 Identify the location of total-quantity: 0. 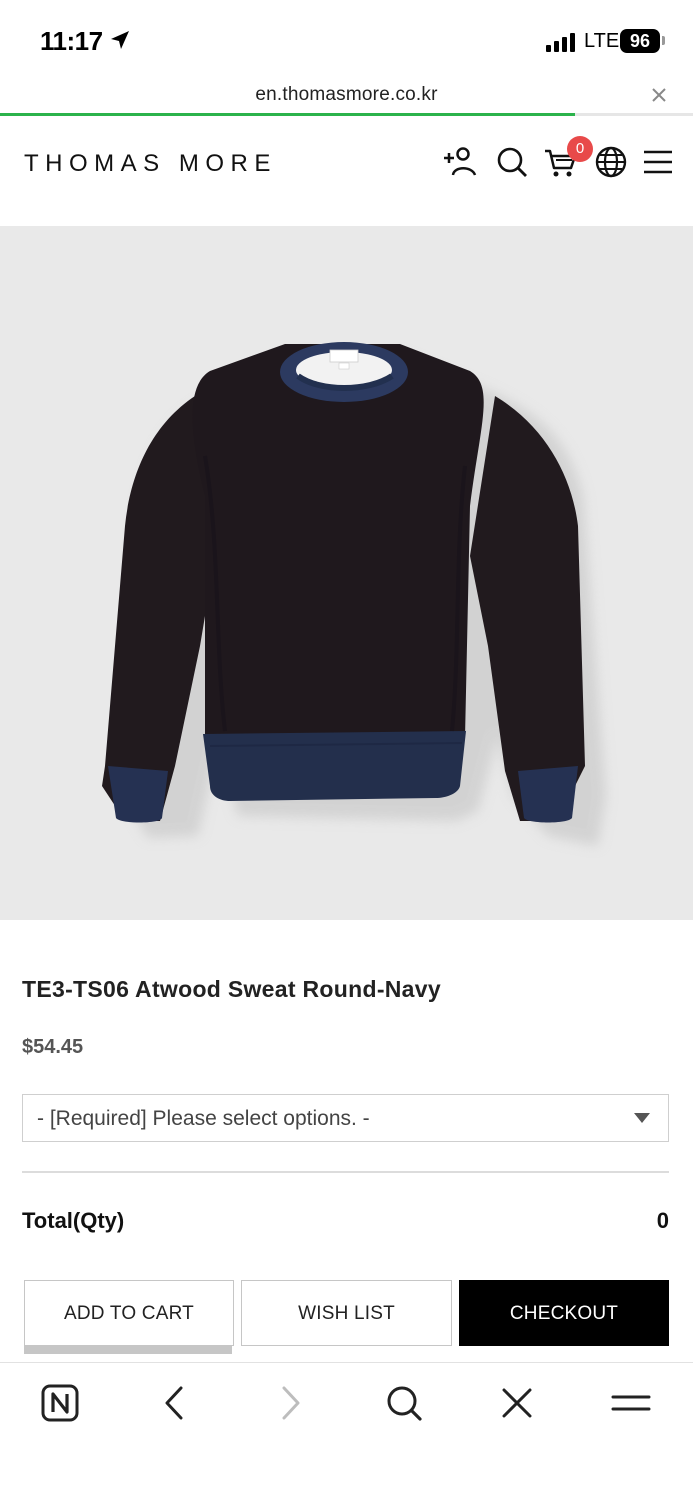
(662, 1220).